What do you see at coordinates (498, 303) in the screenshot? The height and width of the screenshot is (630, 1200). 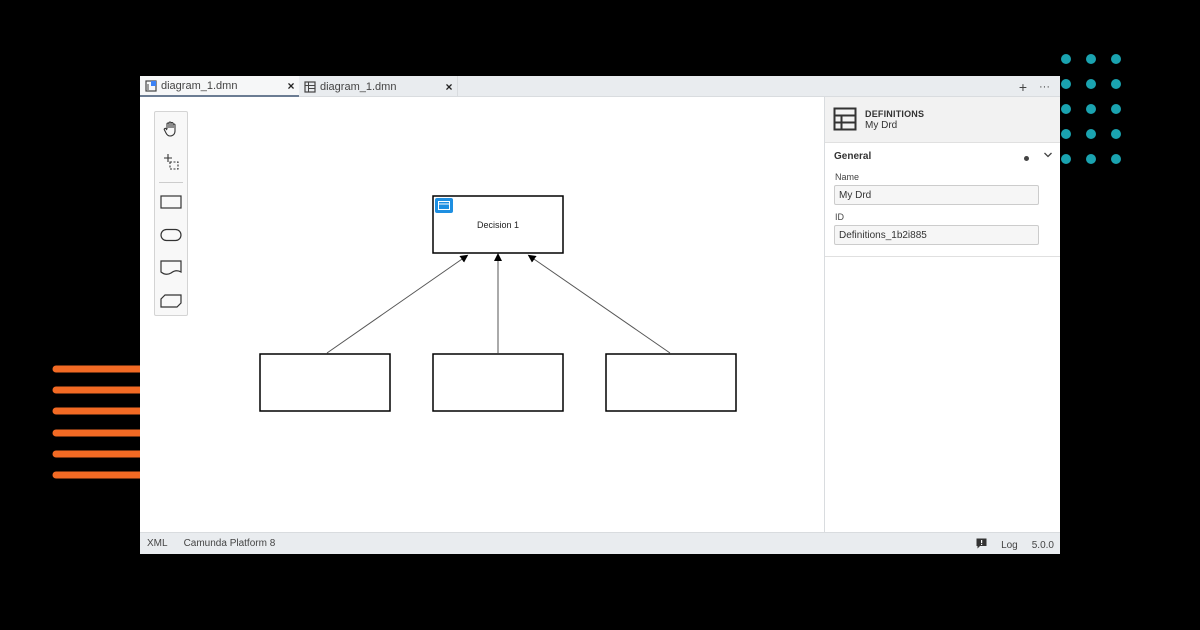 I see `drd-diagram` at bounding box center [498, 303].